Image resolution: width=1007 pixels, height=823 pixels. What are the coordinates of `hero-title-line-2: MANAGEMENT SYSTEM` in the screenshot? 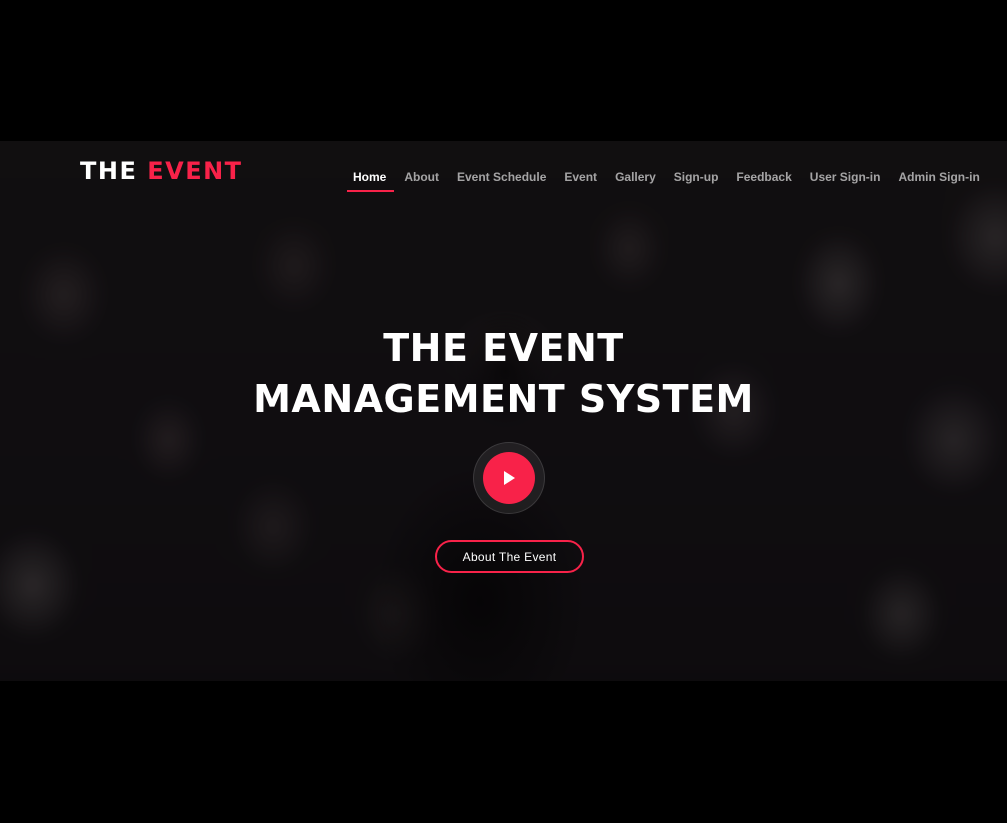 It's located at (503, 399).